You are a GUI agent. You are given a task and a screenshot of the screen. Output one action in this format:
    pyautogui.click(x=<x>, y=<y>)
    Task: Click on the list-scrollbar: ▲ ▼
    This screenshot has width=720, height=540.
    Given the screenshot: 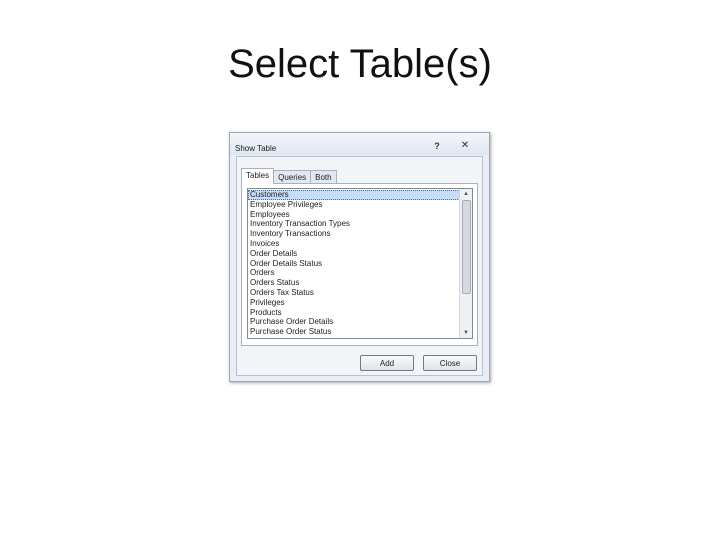 What is the action you would take?
    pyautogui.click(x=465, y=263)
    